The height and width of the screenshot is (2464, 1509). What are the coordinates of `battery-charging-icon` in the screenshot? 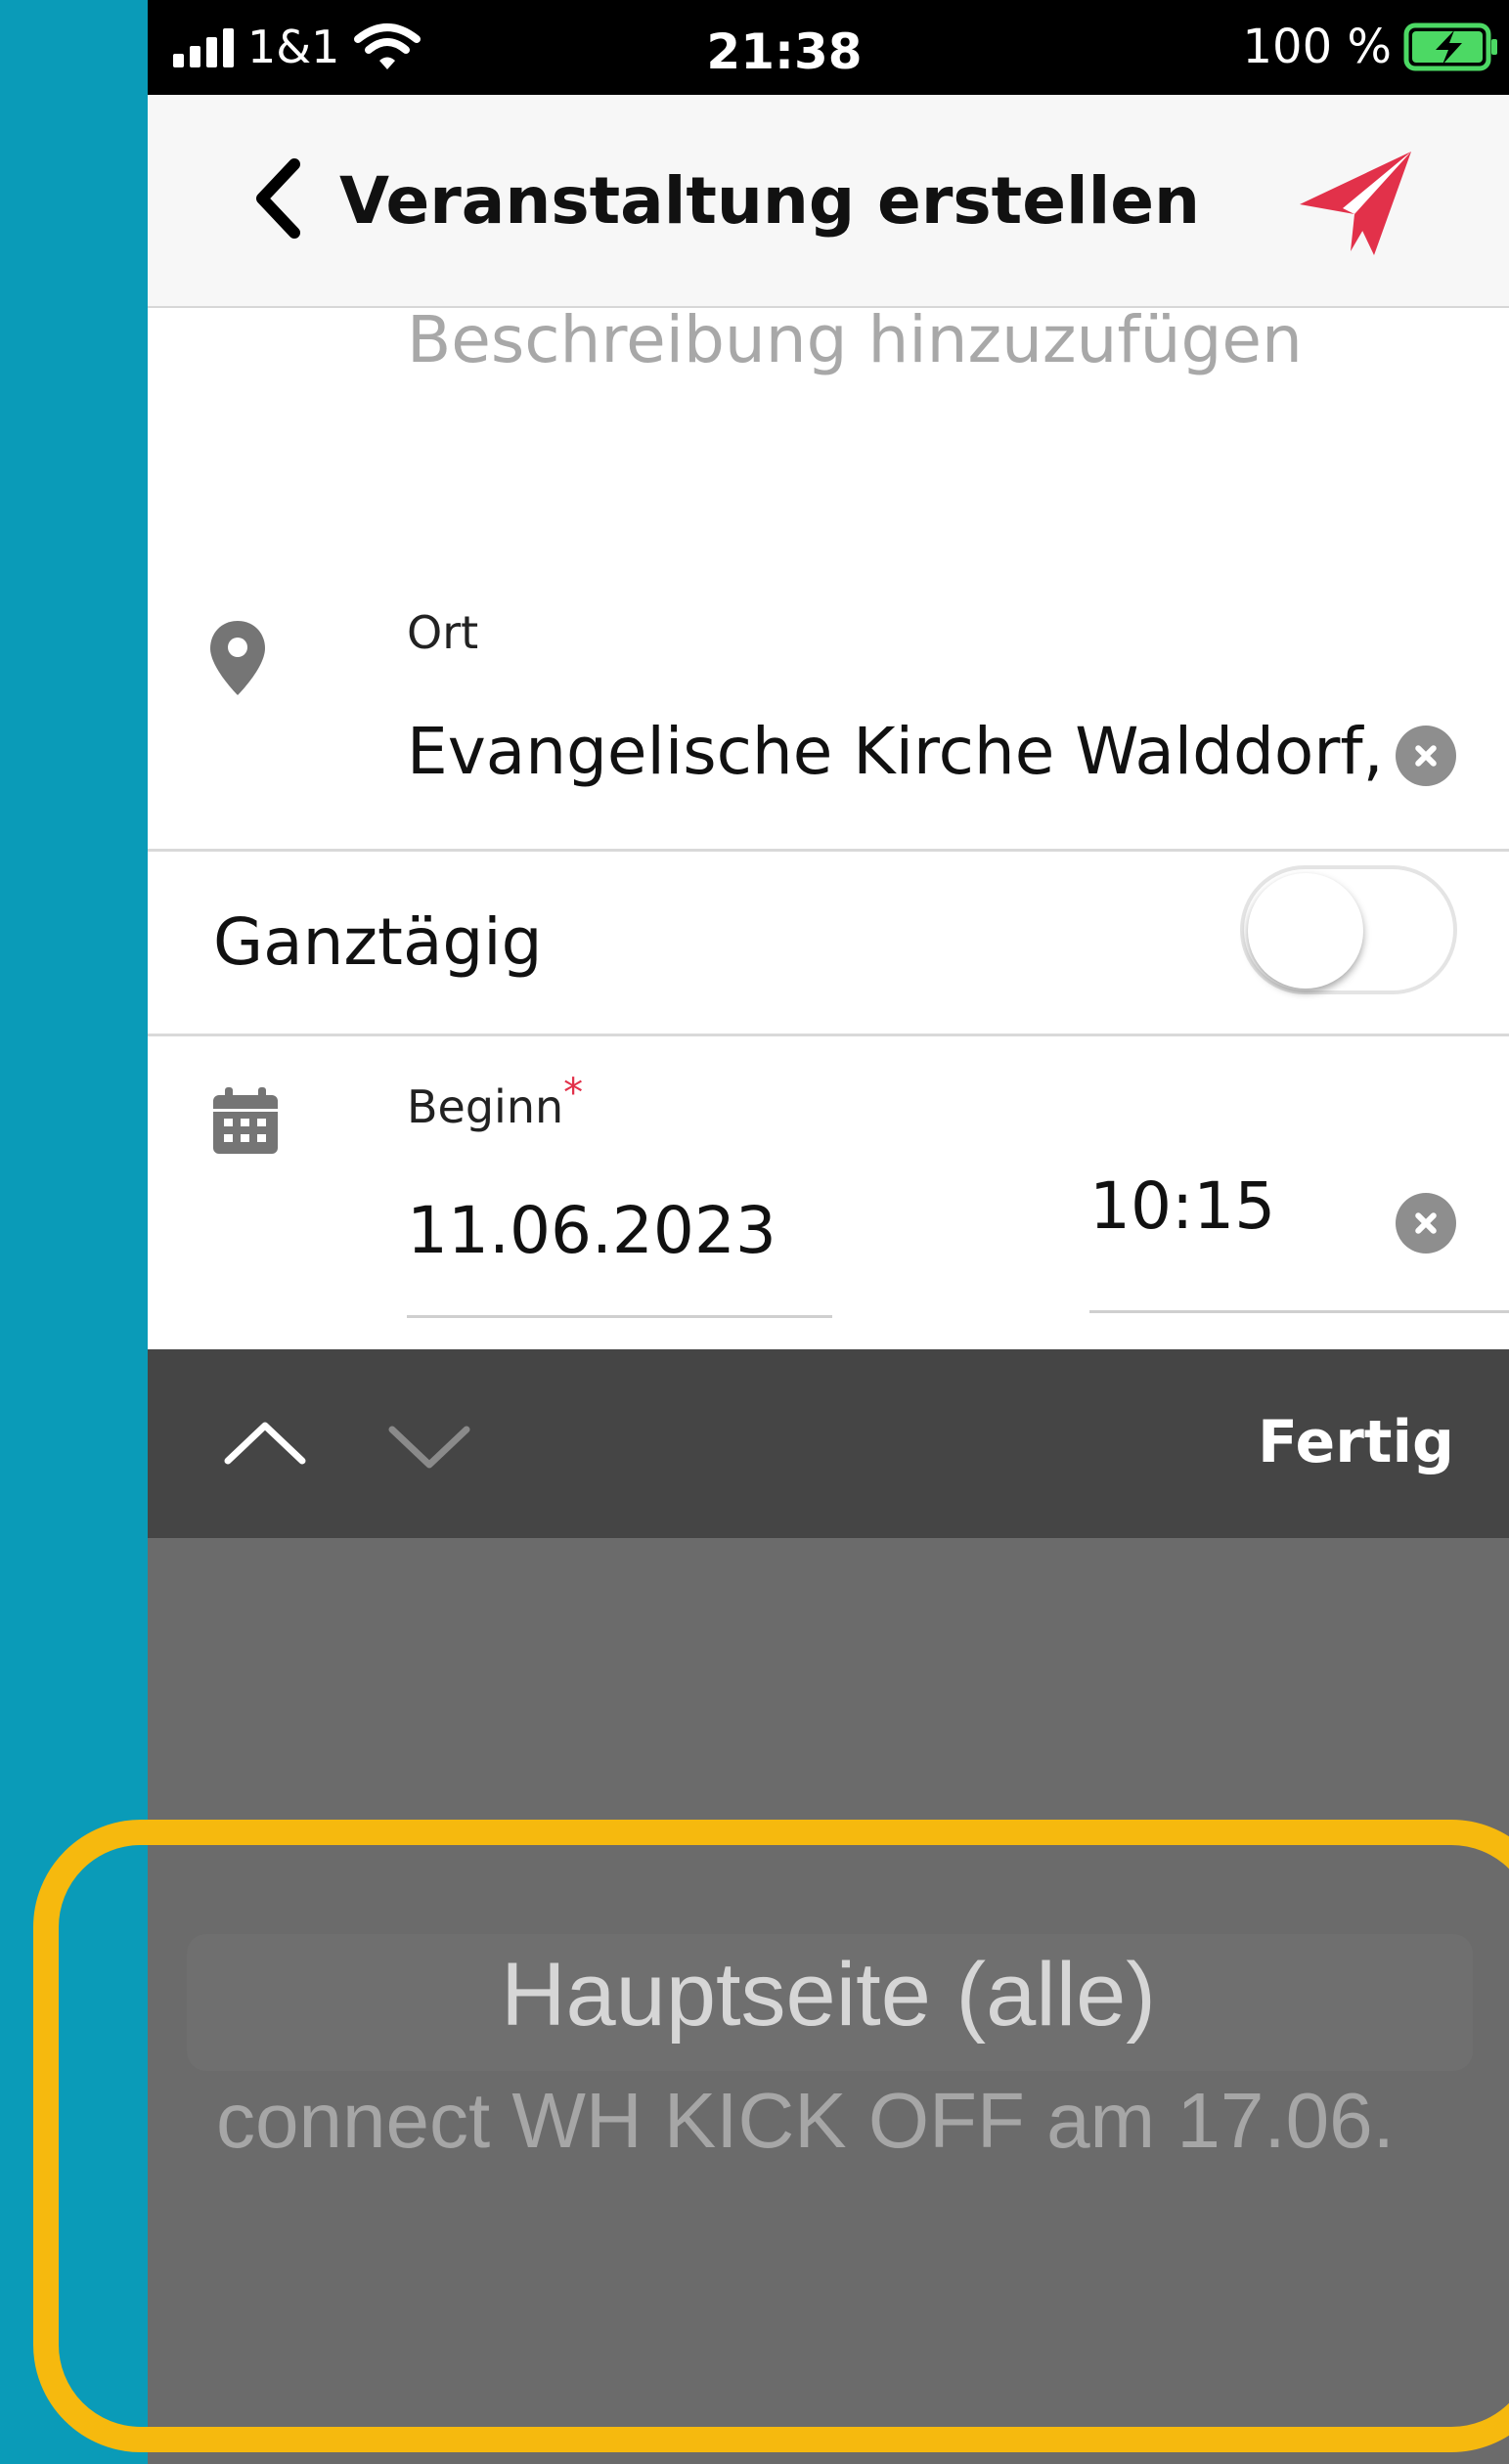 It's located at (1450, 46).